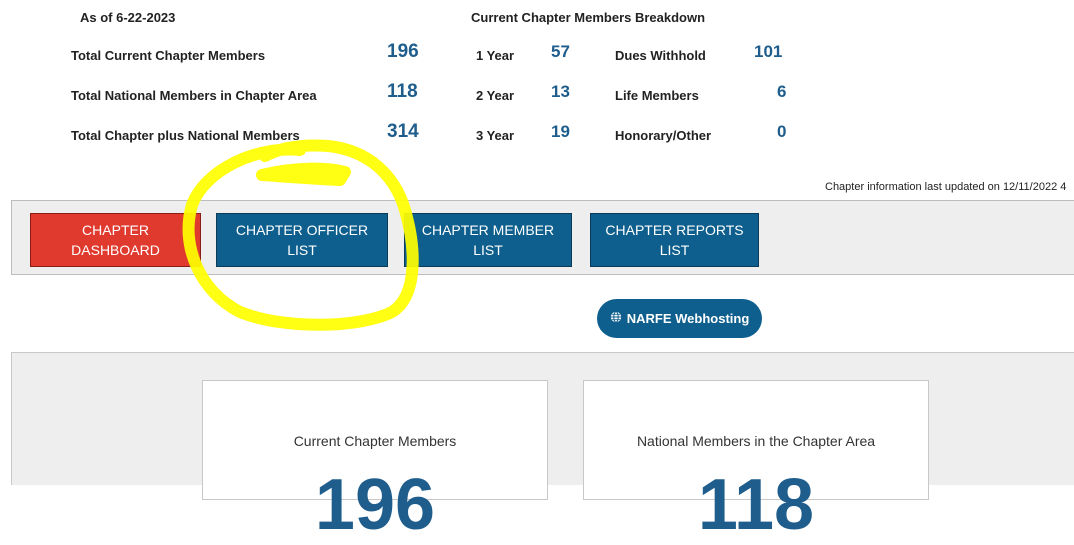  What do you see at coordinates (488, 230) in the screenshot?
I see `chapter-member-line1: CHAPTER MEMBER` at bounding box center [488, 230].